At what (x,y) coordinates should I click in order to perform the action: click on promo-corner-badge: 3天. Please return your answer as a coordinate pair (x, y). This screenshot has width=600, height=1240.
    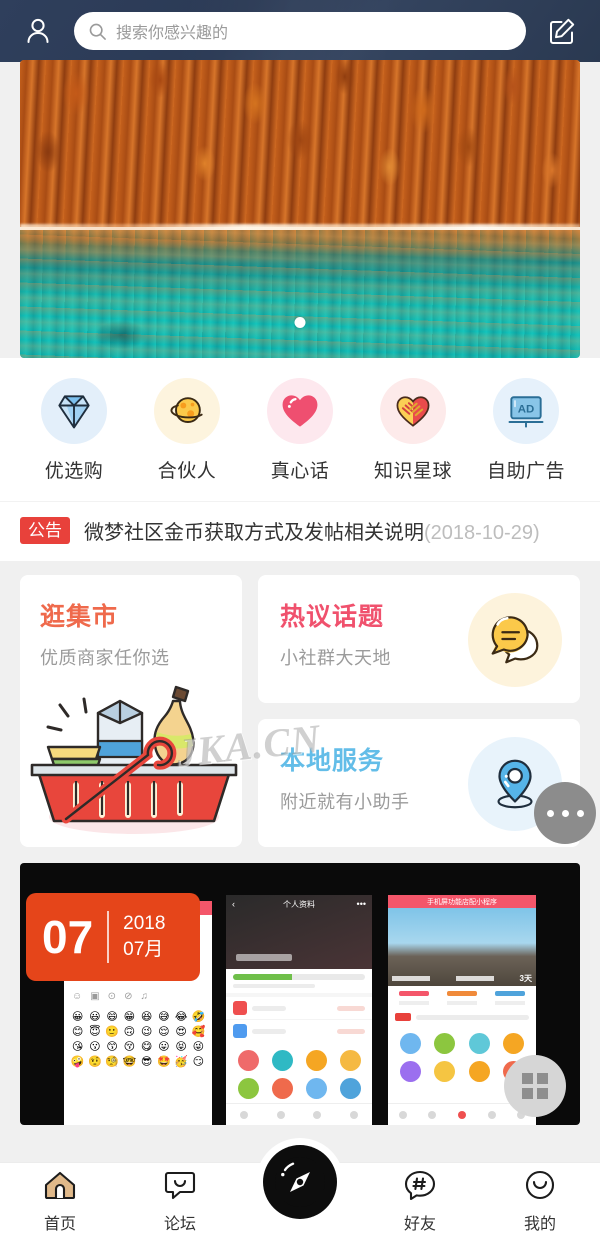
    Looking at the image, I should click on (525, 978).